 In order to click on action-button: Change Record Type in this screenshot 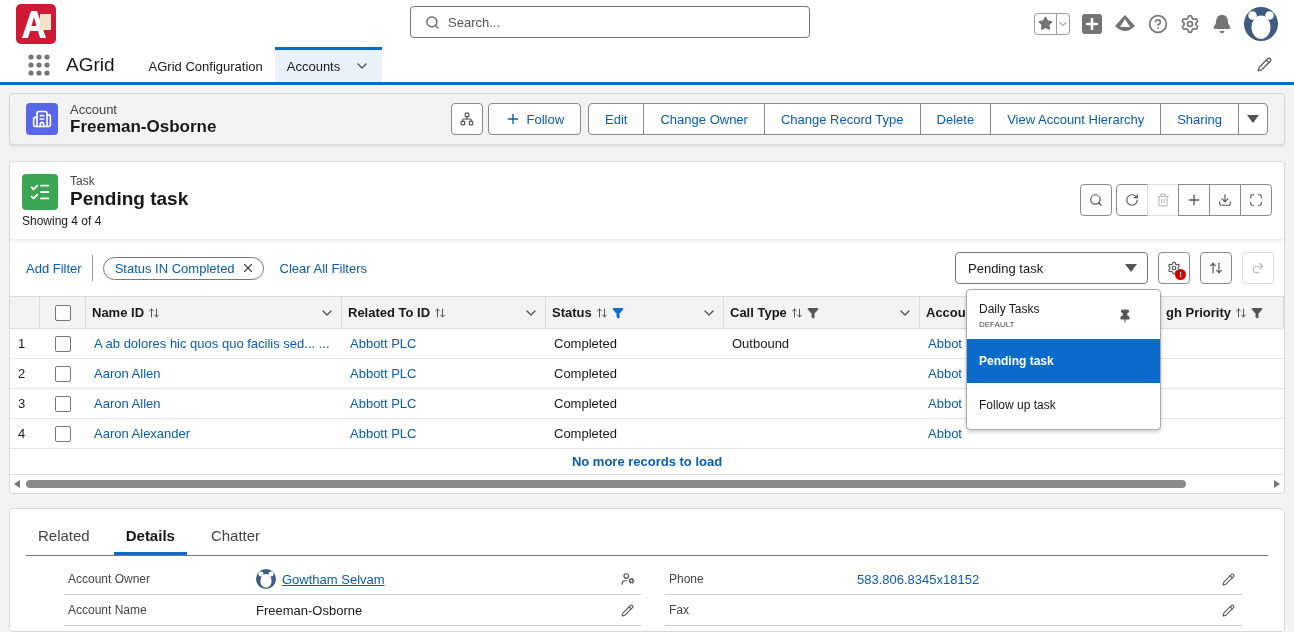, I will do `click(842, 119)`.